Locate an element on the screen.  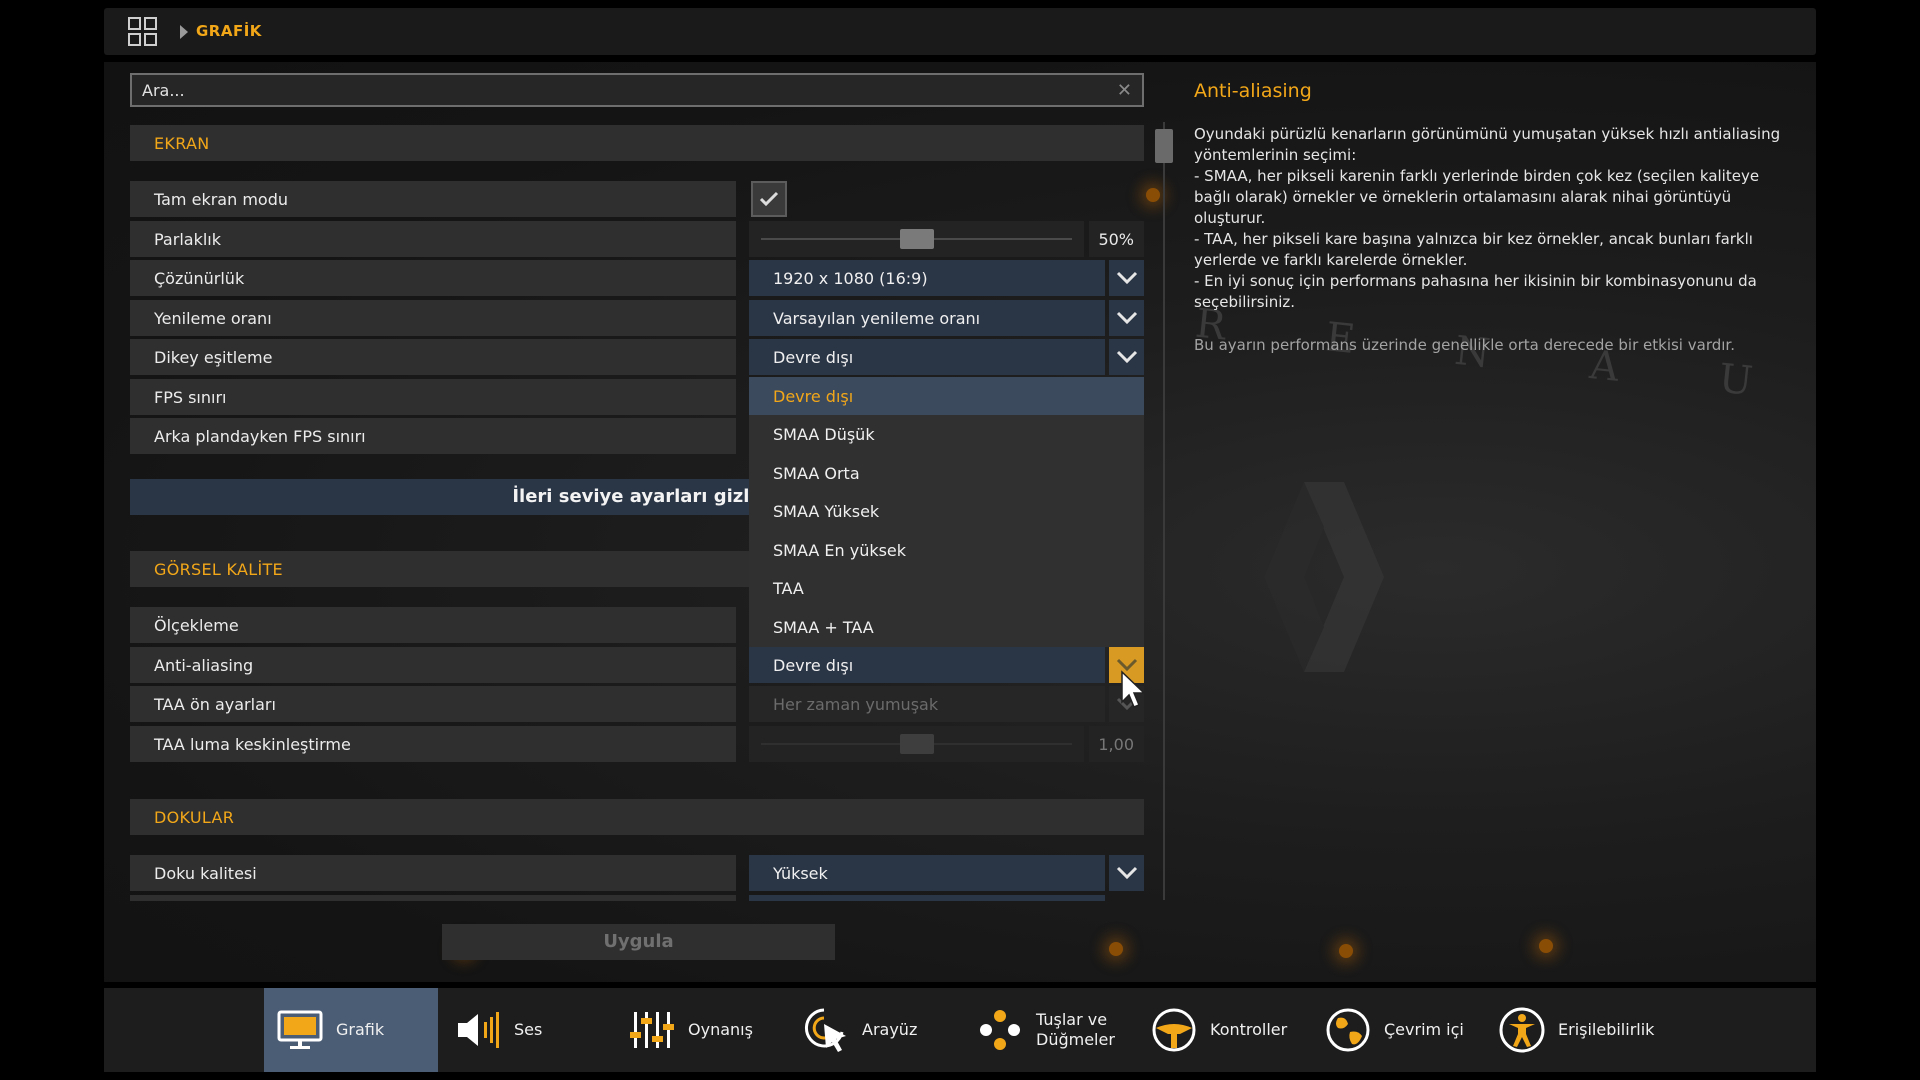
monitor-icon is located at coordinates (300, 1029).